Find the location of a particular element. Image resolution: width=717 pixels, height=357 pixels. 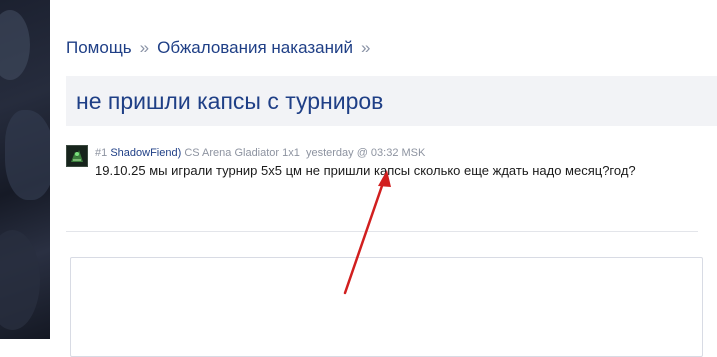

post-author-link: ShadowFiend) is located at coordinates (145, 153).